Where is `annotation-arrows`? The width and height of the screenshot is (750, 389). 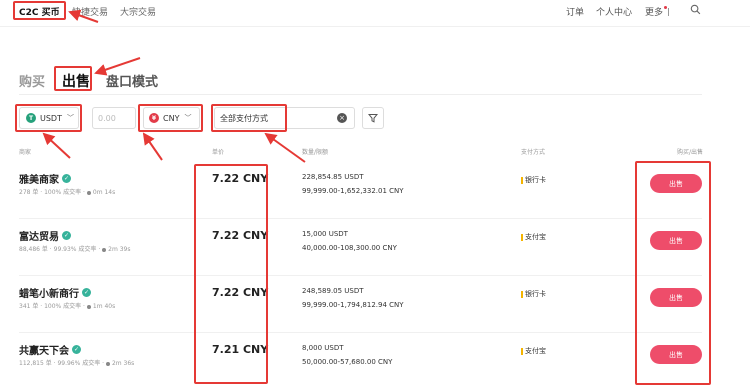 annotation-arrows is located at coordinates (174, 86).